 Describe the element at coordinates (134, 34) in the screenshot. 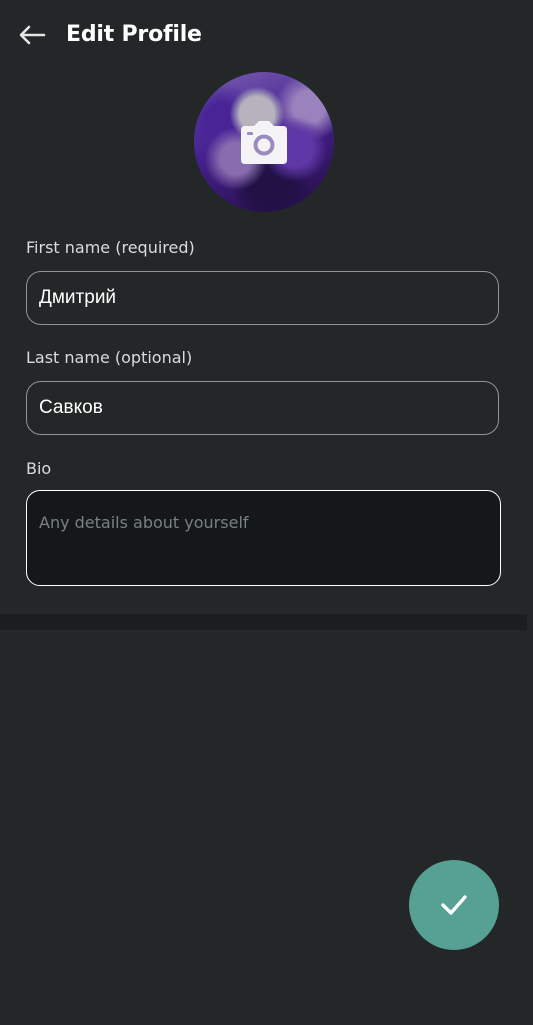

I see `page-title: Edit Profile` at that location.